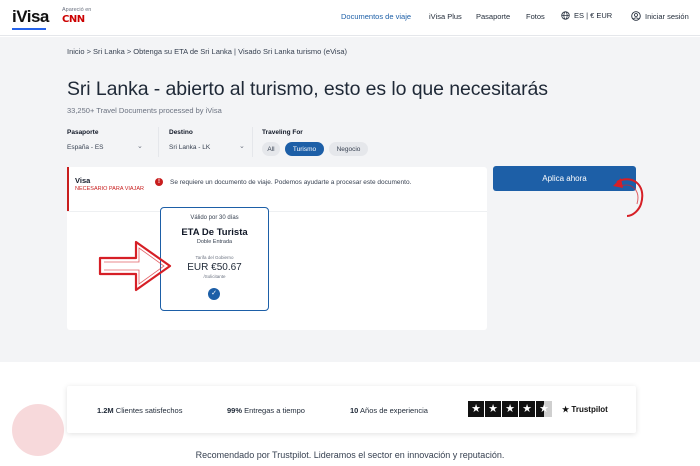  What do you see at coordinates (77, 10) in the screenshot?
I see `appeared-in-label: Apareció en` at bounding box center [77, 10].